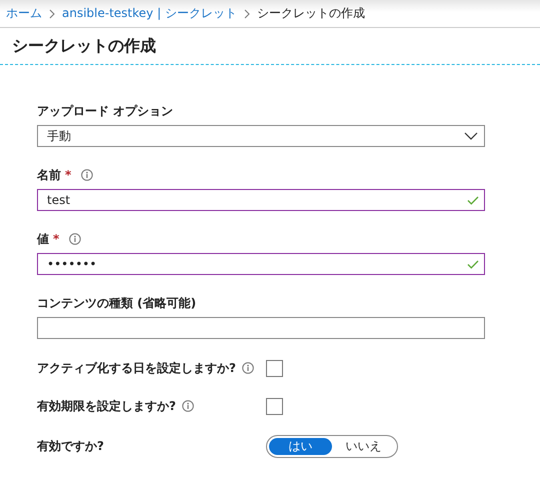 The width and height of the screenshot is (540, 491). I want to click on breadcrumb-current: シークレットの作成, so click(310, 13).